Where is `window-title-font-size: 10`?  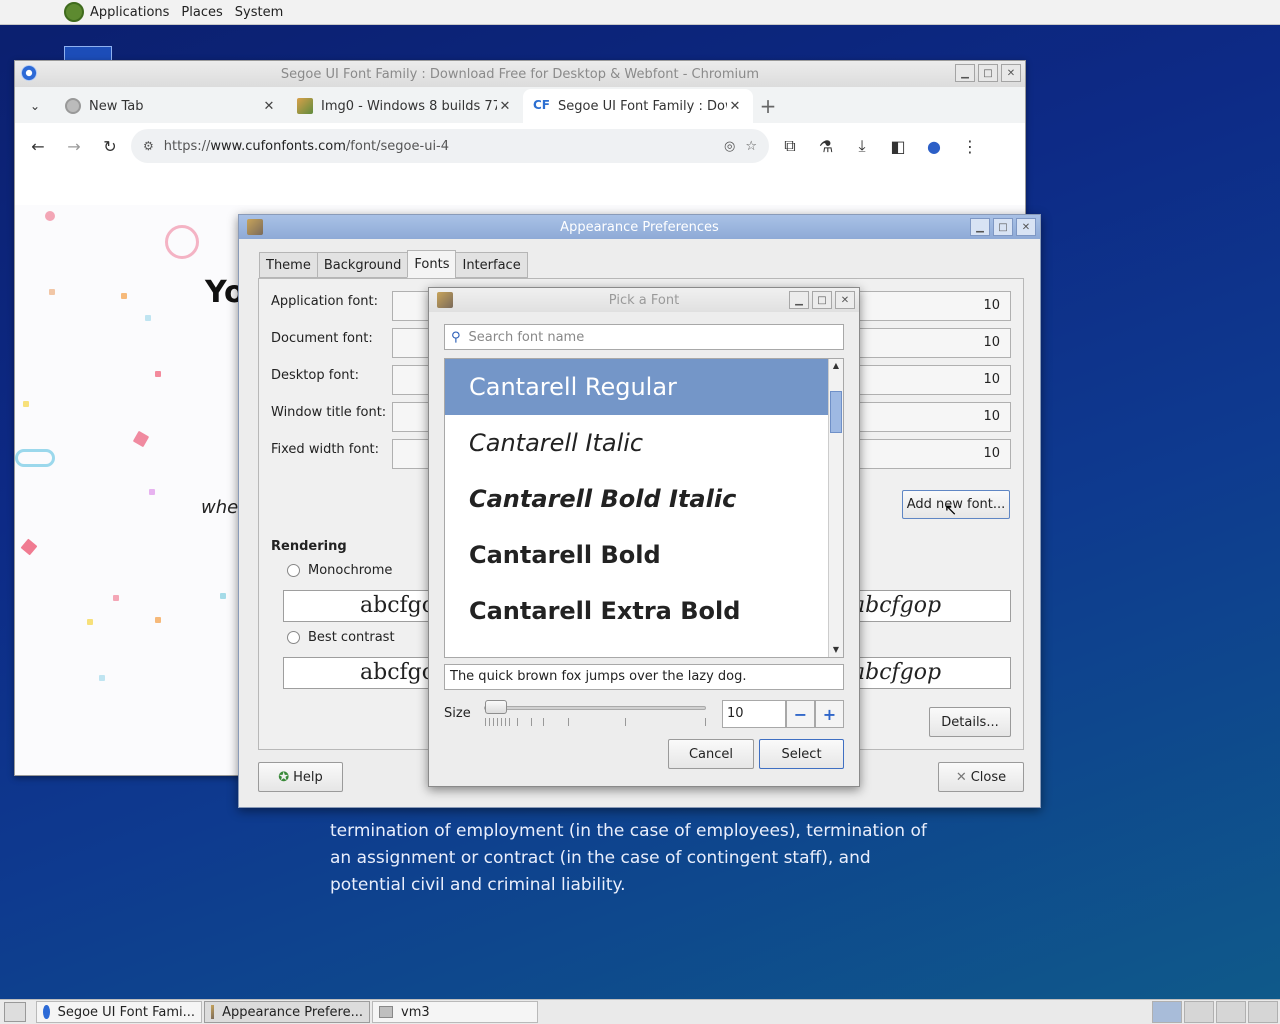 window-title-font-size: 10 is located at coordinates (935, 417).